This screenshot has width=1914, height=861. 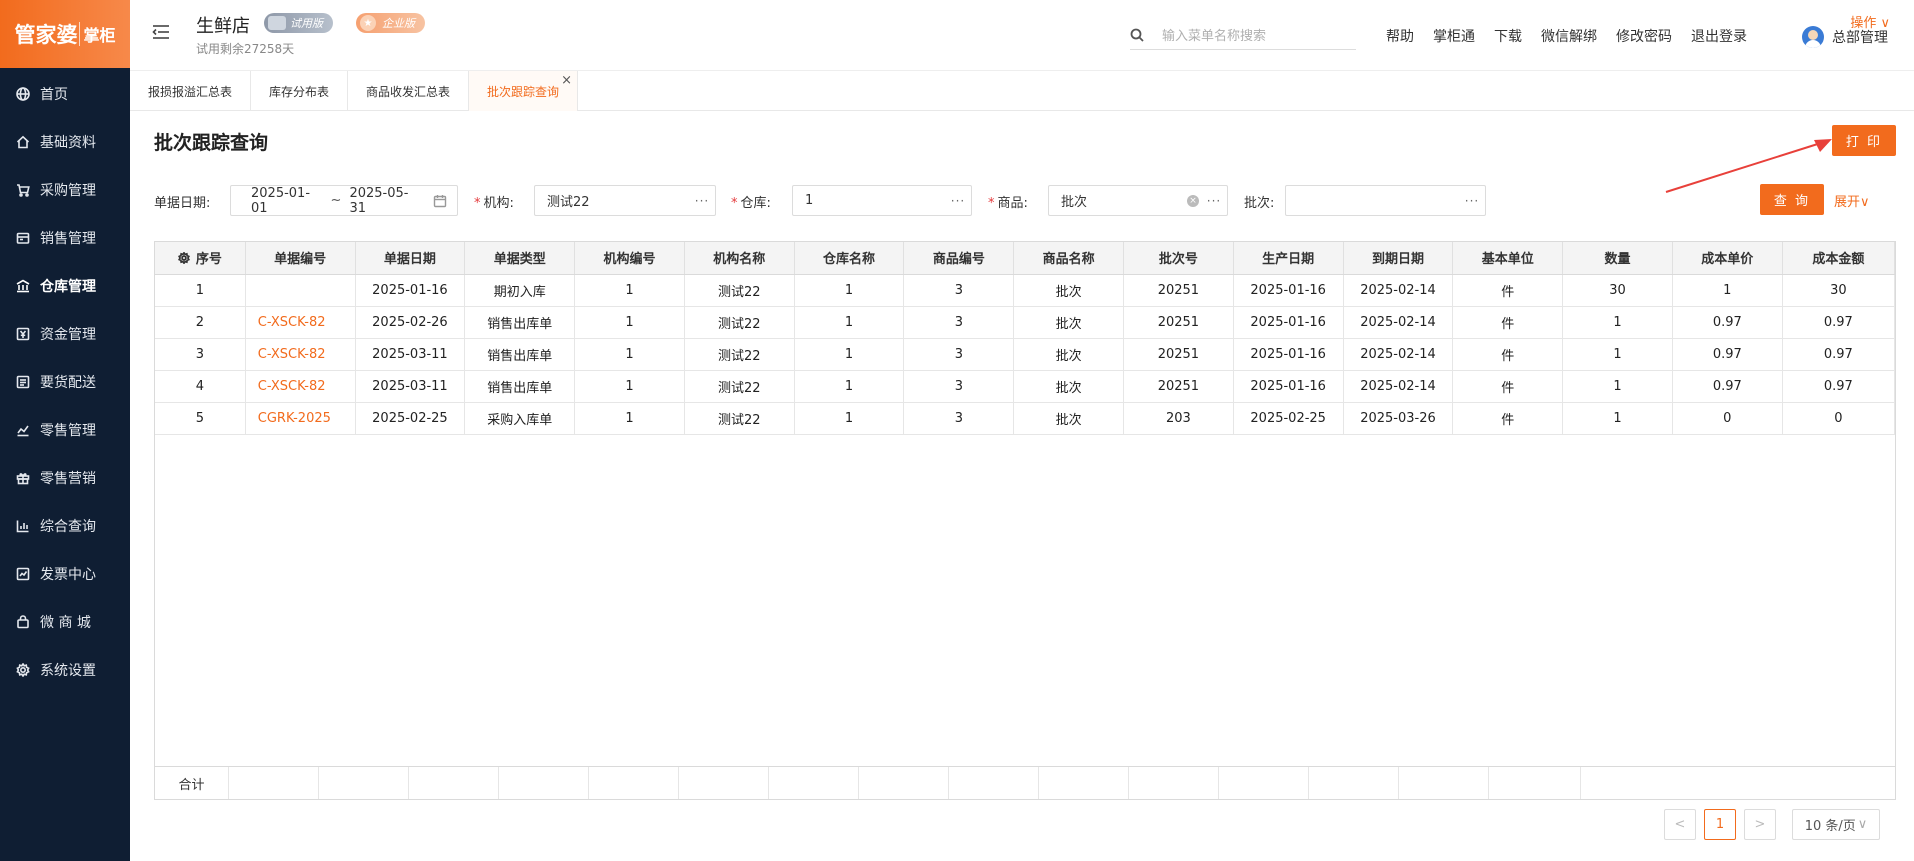 What do you see at coordinates (65, 142) in the screenshot?
I see `sidebar-item-1: 基础资料` at bounding box center [65, 142].